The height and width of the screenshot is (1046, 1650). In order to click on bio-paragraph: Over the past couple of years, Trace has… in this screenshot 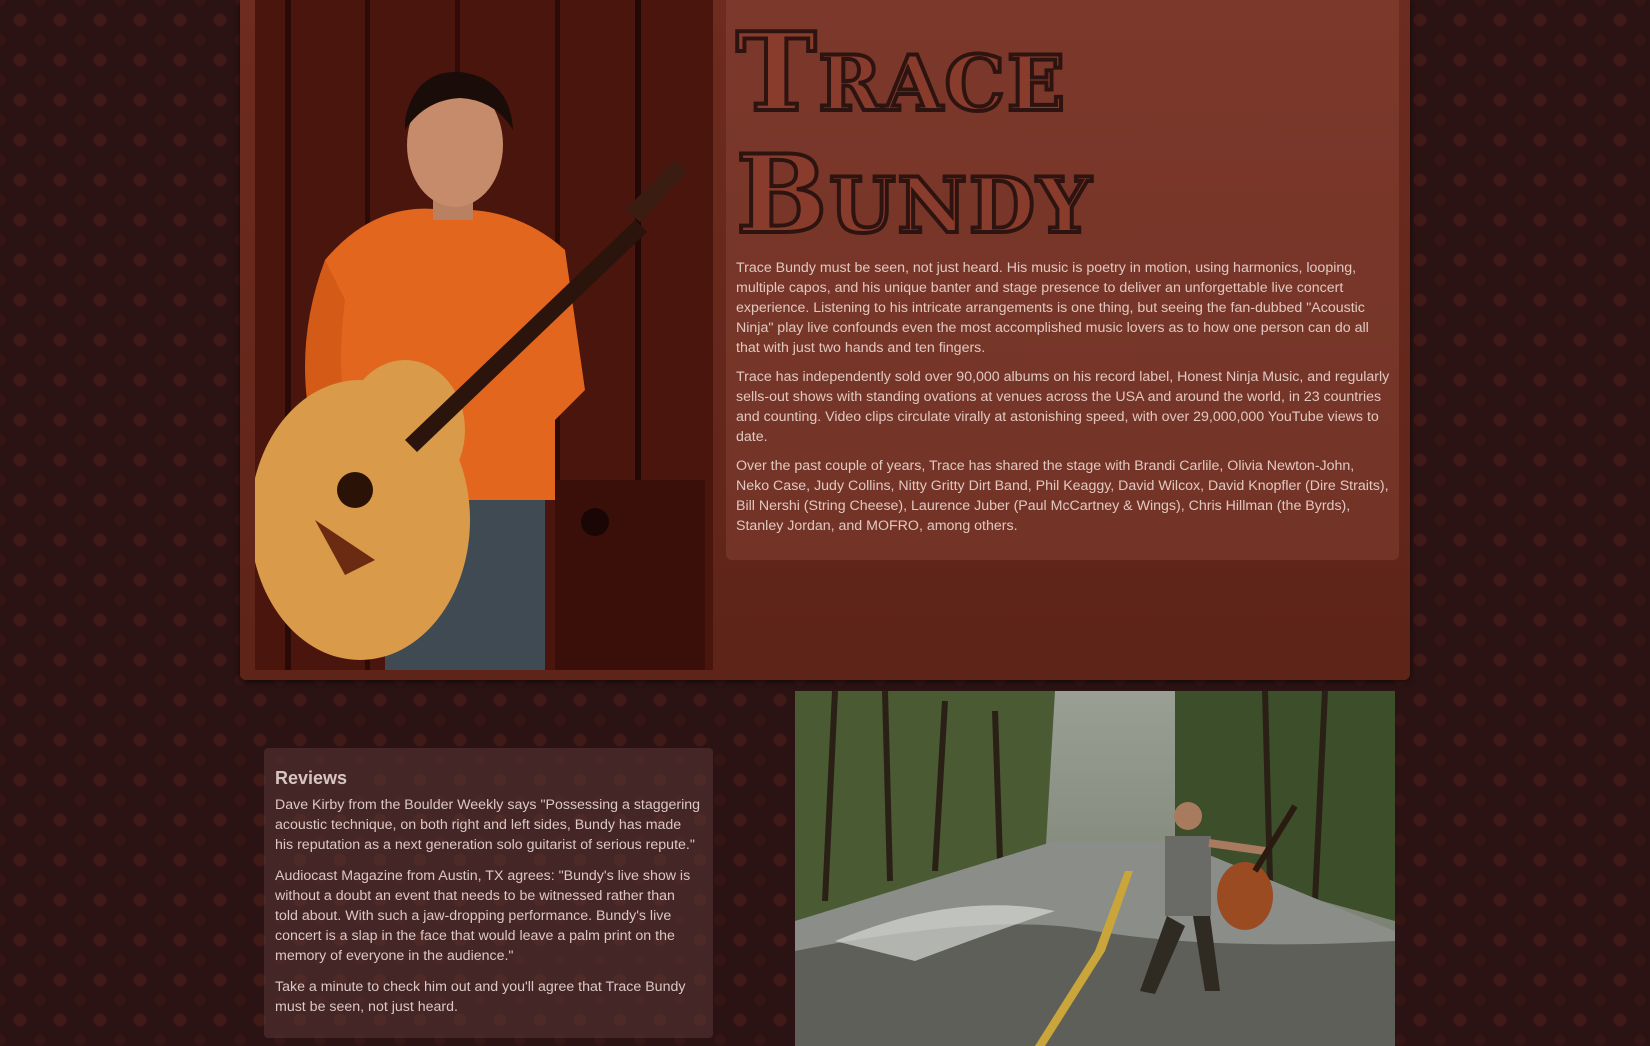, I will do `click(1062, 496)`.